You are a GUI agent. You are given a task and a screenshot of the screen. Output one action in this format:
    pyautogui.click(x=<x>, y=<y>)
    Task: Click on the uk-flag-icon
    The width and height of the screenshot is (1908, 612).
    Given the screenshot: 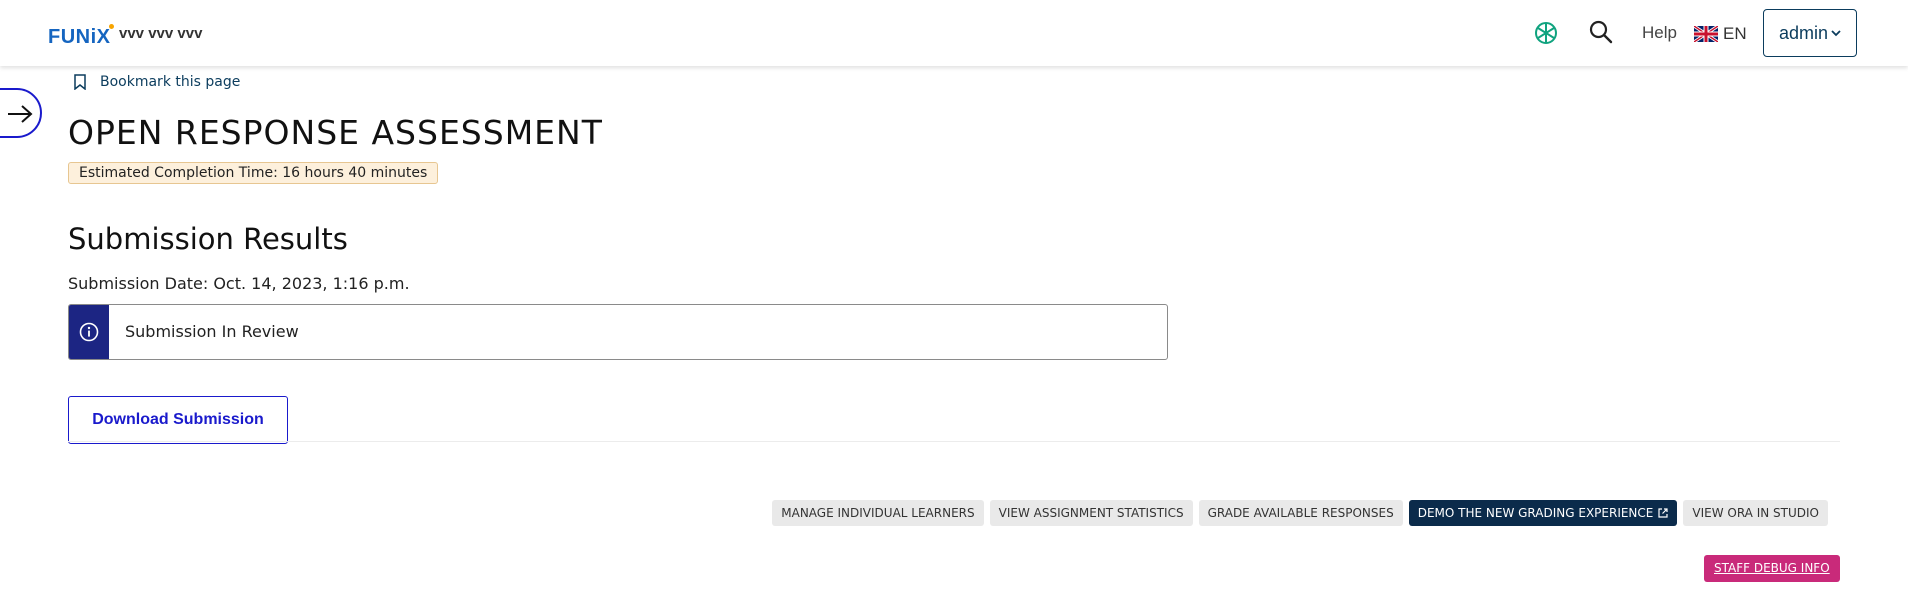 What is the action you would take?
    pyautogui.click(x=1706, y=34)
    